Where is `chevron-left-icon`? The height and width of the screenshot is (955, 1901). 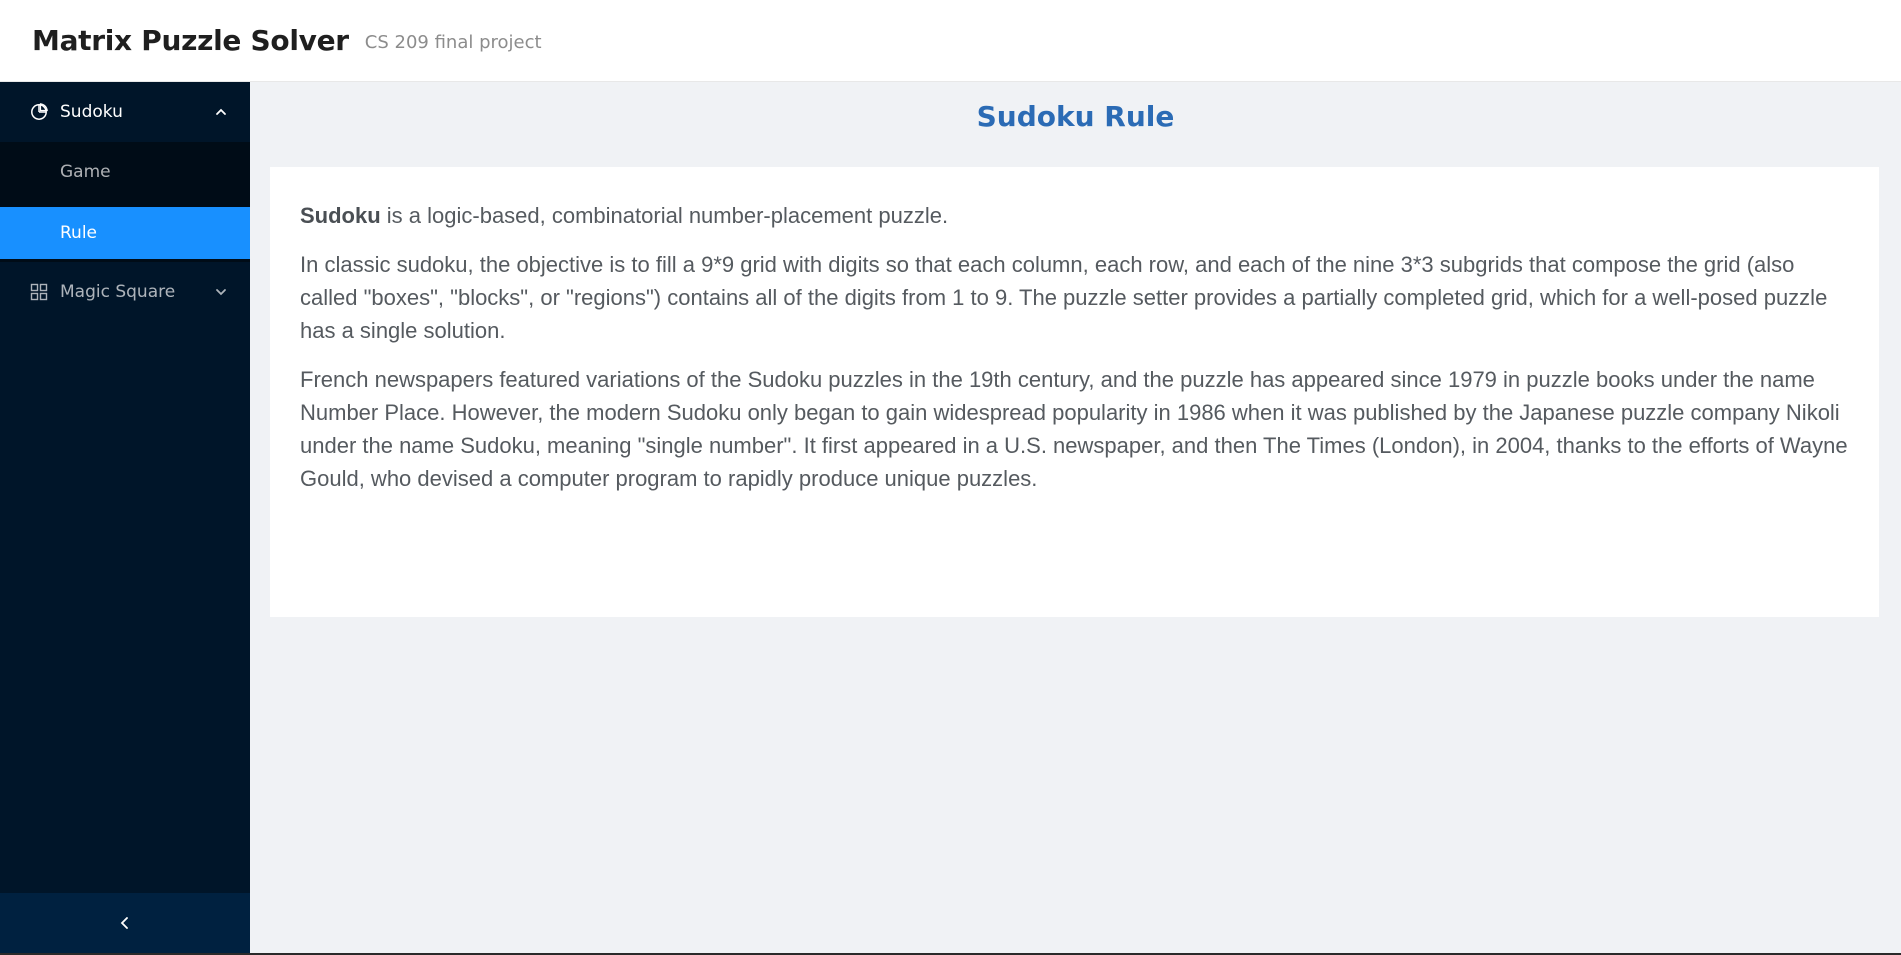 chevron-left-icon is located at coordinates (124, 923).